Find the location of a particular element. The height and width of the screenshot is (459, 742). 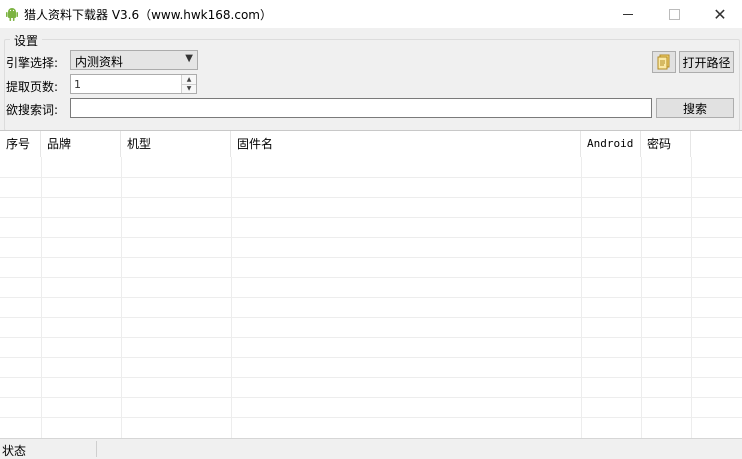

column-header-index: 序号 is located at coordinates (20, 144).